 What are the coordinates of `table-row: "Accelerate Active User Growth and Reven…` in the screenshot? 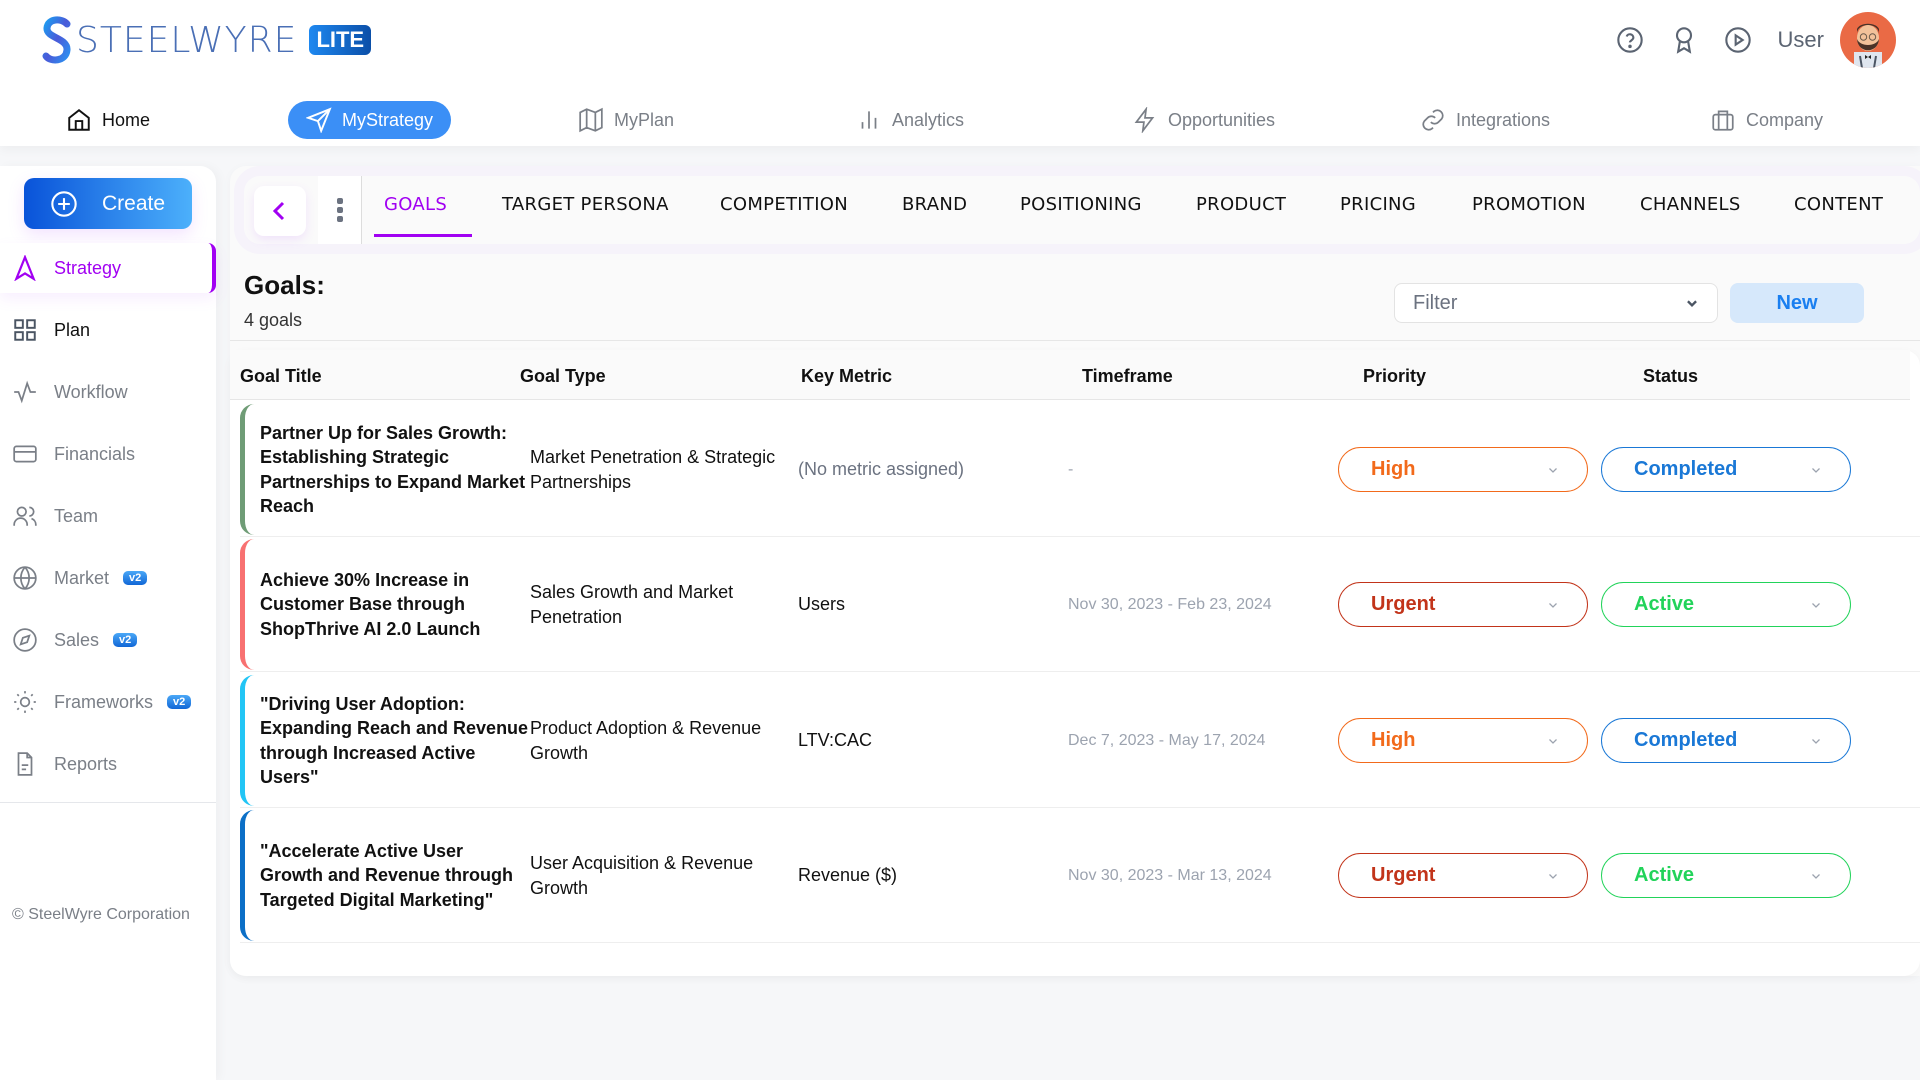 It's located at (1080, 875).